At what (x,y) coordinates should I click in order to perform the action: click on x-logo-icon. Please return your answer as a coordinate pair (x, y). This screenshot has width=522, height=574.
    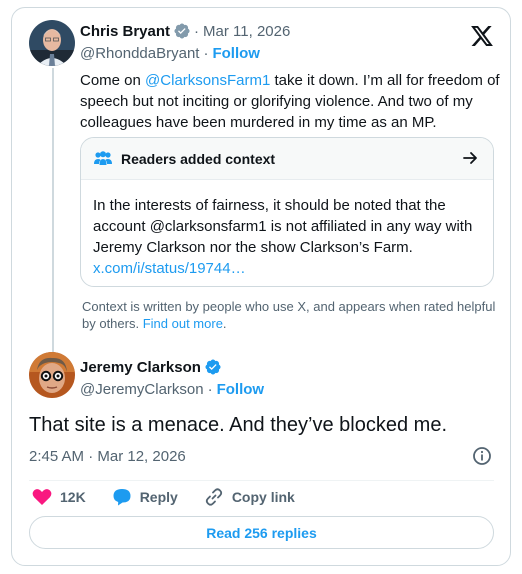
    Looking at the image, I should click on (482, 36).